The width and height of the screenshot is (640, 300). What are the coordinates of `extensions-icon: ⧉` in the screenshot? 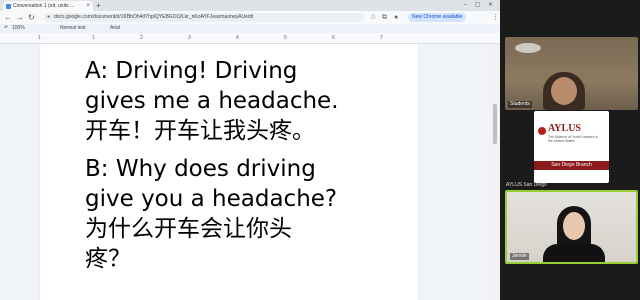 It's located at (384, 17).